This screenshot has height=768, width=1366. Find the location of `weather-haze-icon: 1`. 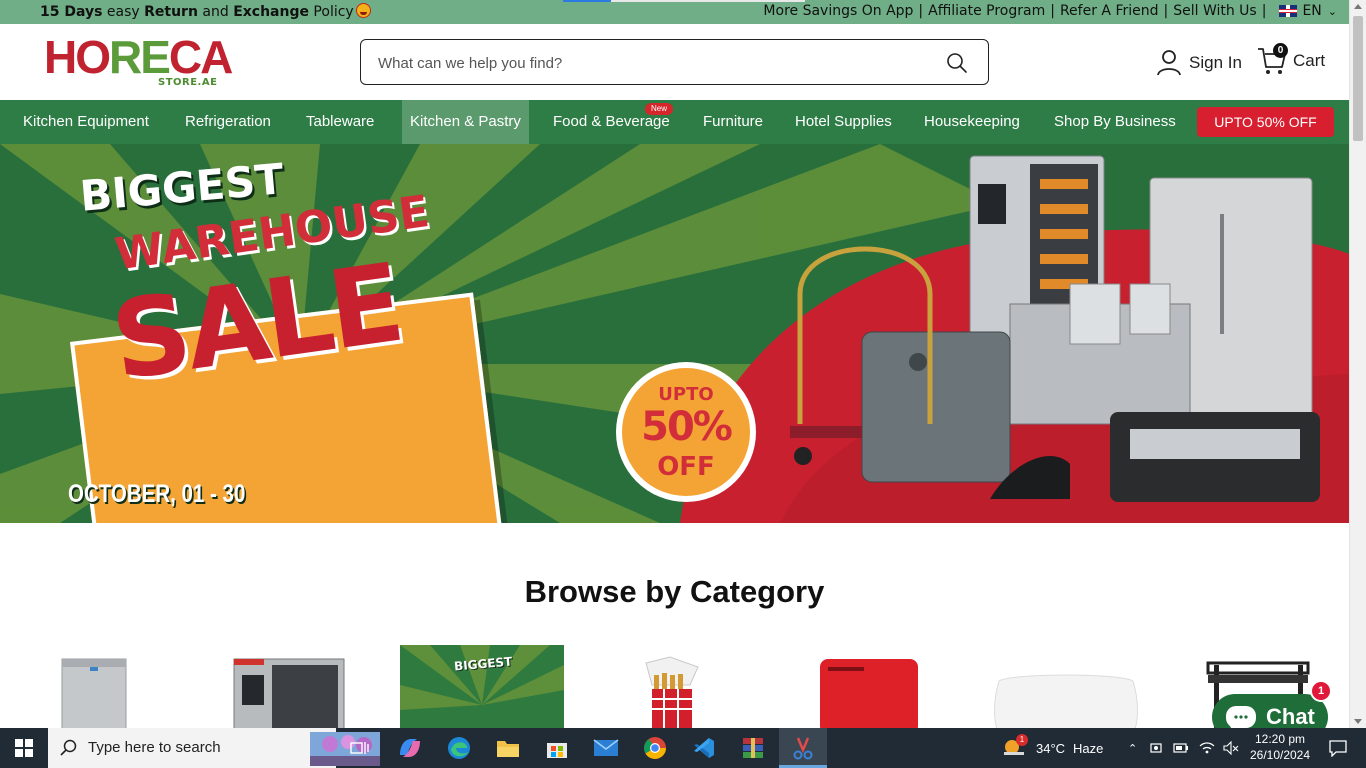

weather-haze-icon: 1 is located at coordinates (1015, 746).